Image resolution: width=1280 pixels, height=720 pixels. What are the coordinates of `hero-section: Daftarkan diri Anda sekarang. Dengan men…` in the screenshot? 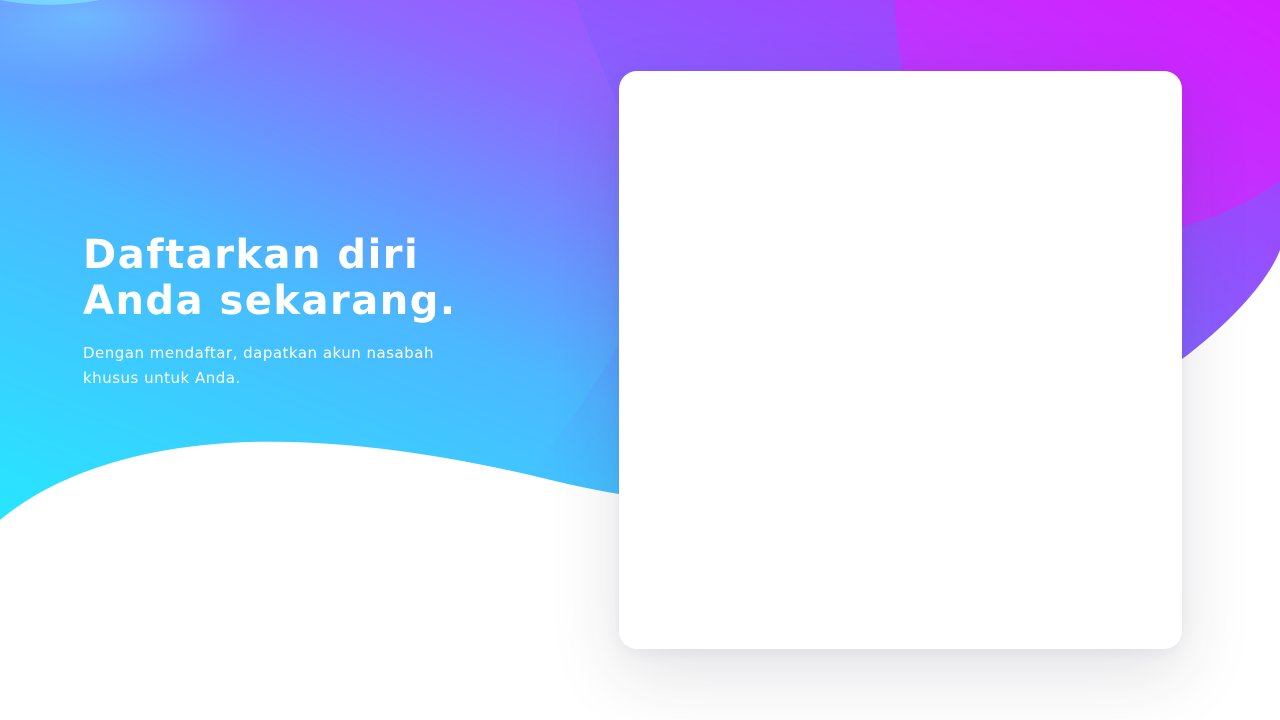 It's located at (318, 311).